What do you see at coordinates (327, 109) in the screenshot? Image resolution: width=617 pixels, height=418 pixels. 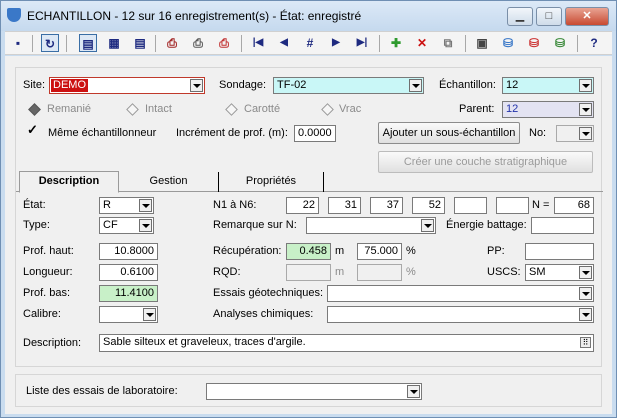 I see `type-vrac-radio` at bounding box center [327, 109].